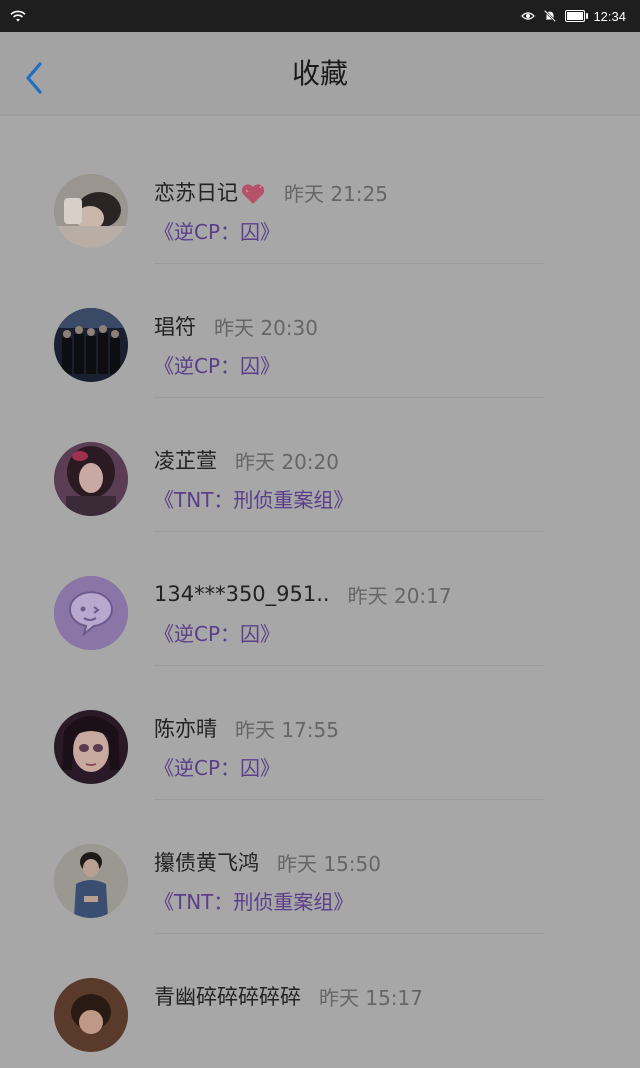 The height and width of the screenshot is (1068, 640). I want to click on user-name: 134***350_951.., so click(242, 594).